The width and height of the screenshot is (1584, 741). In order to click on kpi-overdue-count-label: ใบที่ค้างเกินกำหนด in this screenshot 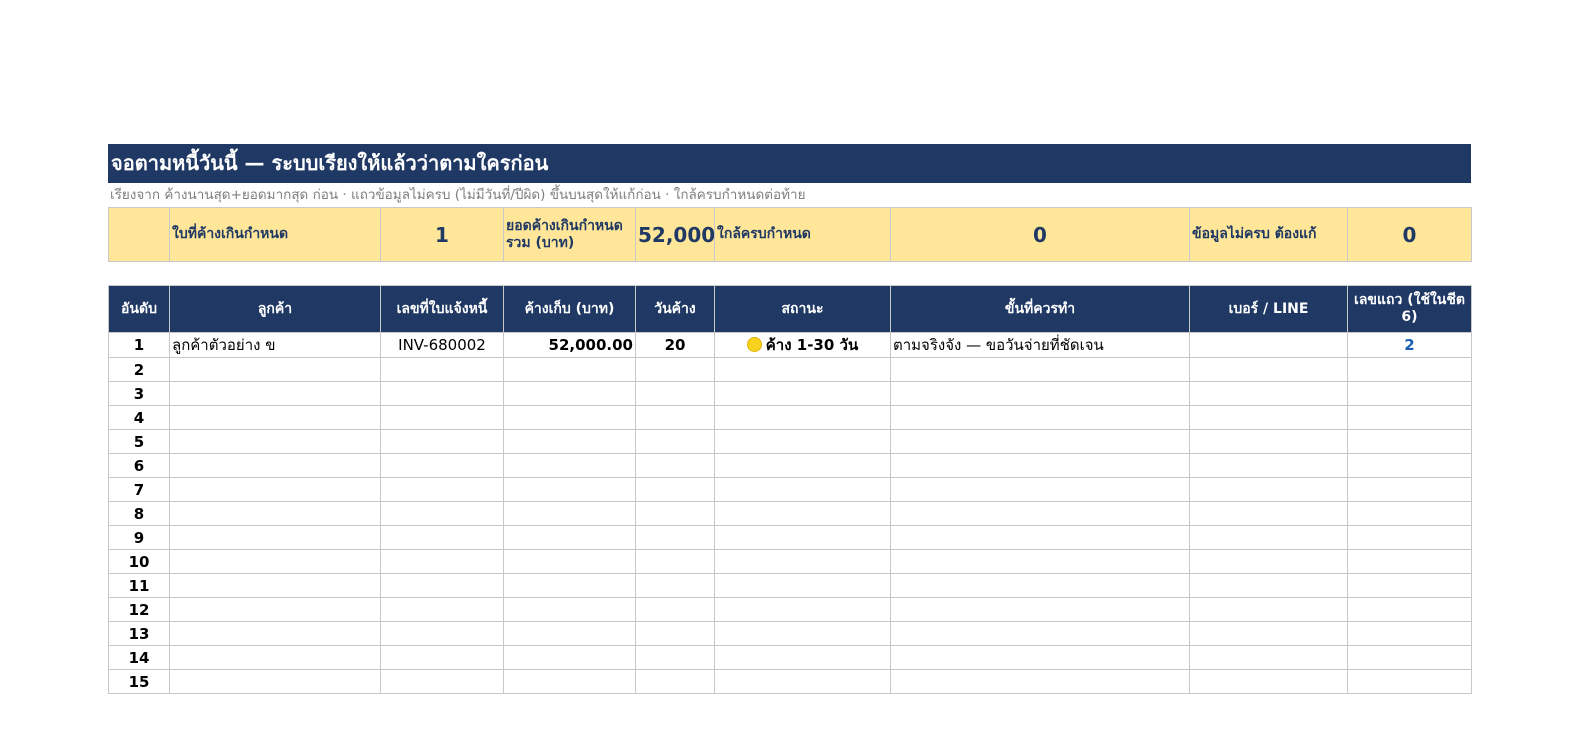, I will do `click(275, 234)`.